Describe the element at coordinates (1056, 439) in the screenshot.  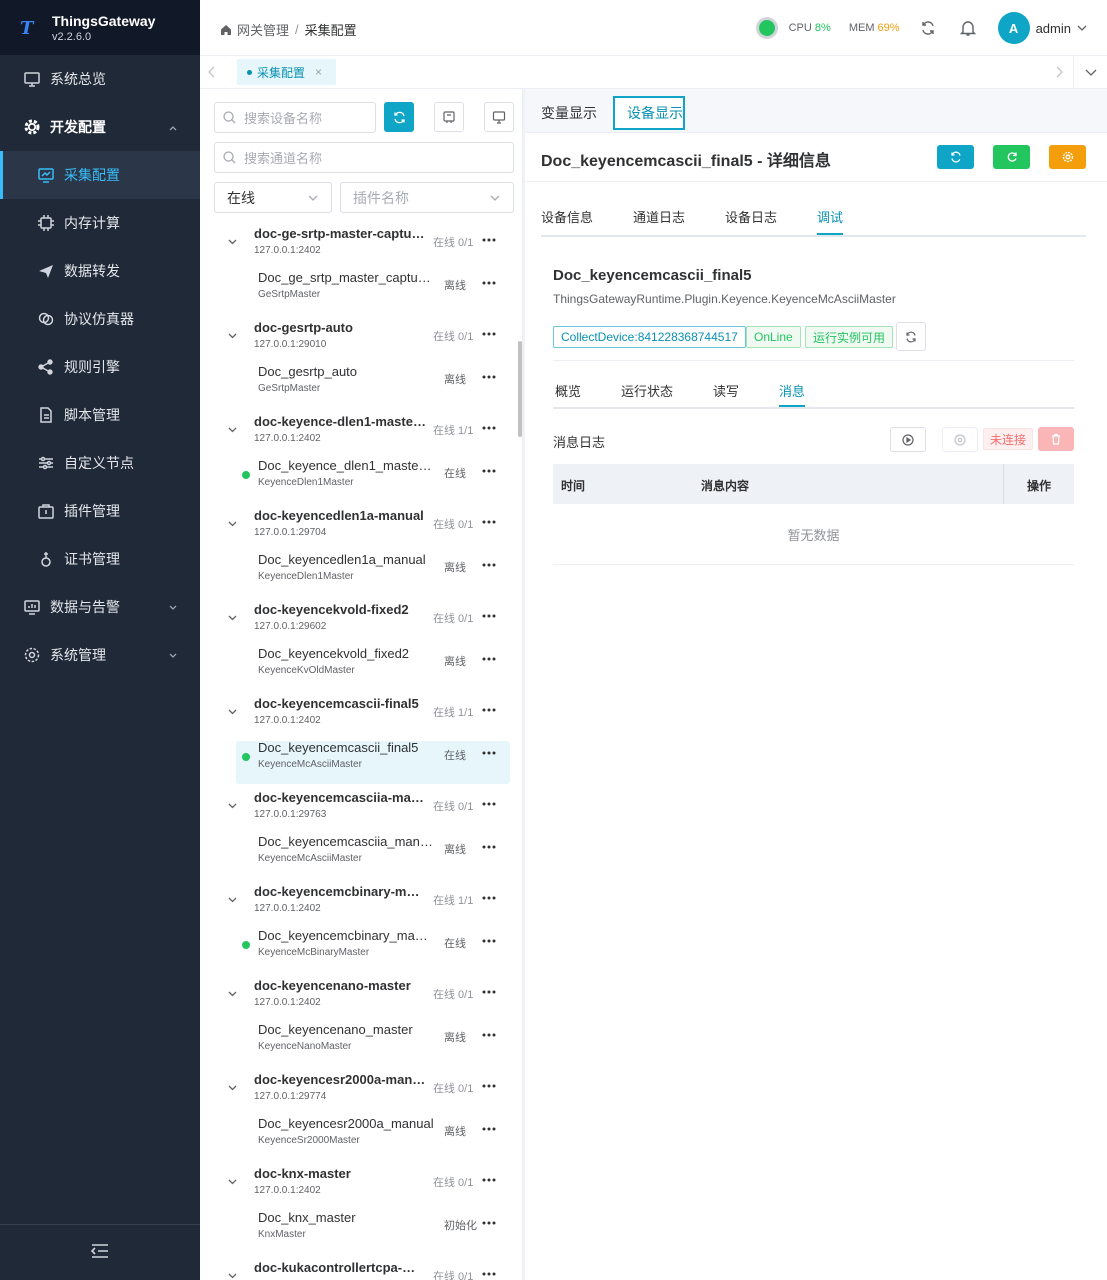
I see `clear-log-button` at that location.